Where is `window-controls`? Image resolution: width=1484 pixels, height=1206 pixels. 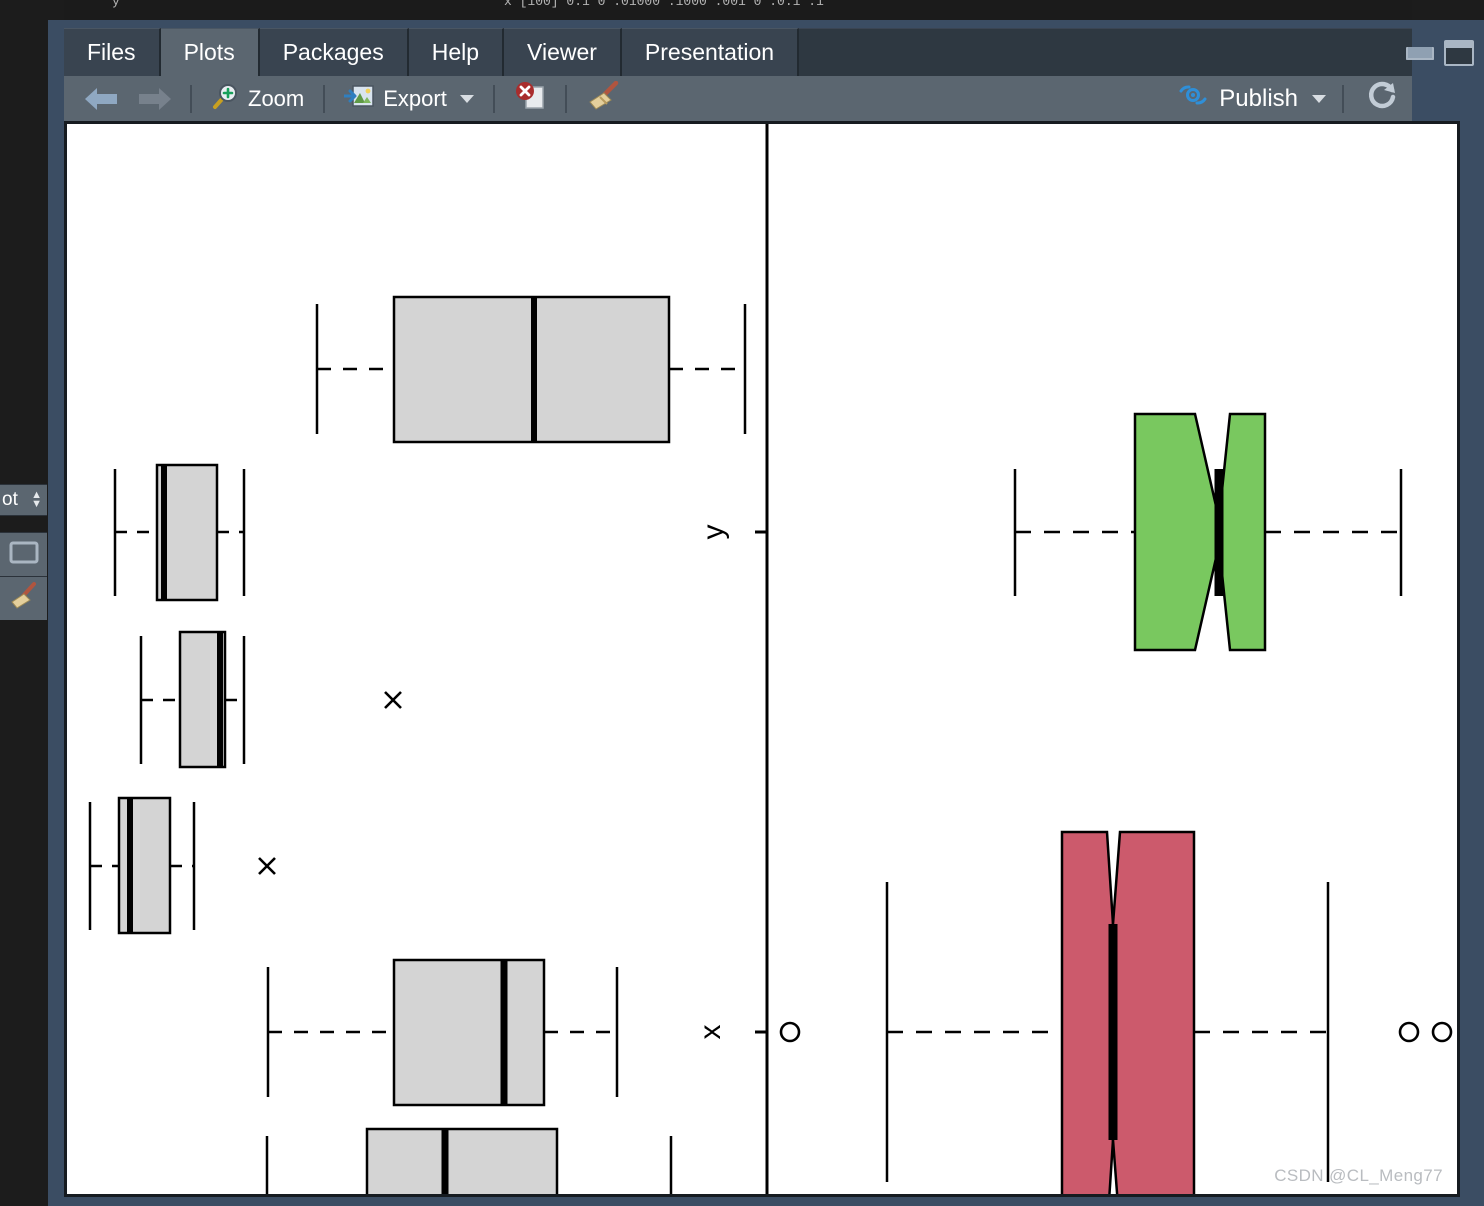
window-controls is located at coordinates (1440, 53).